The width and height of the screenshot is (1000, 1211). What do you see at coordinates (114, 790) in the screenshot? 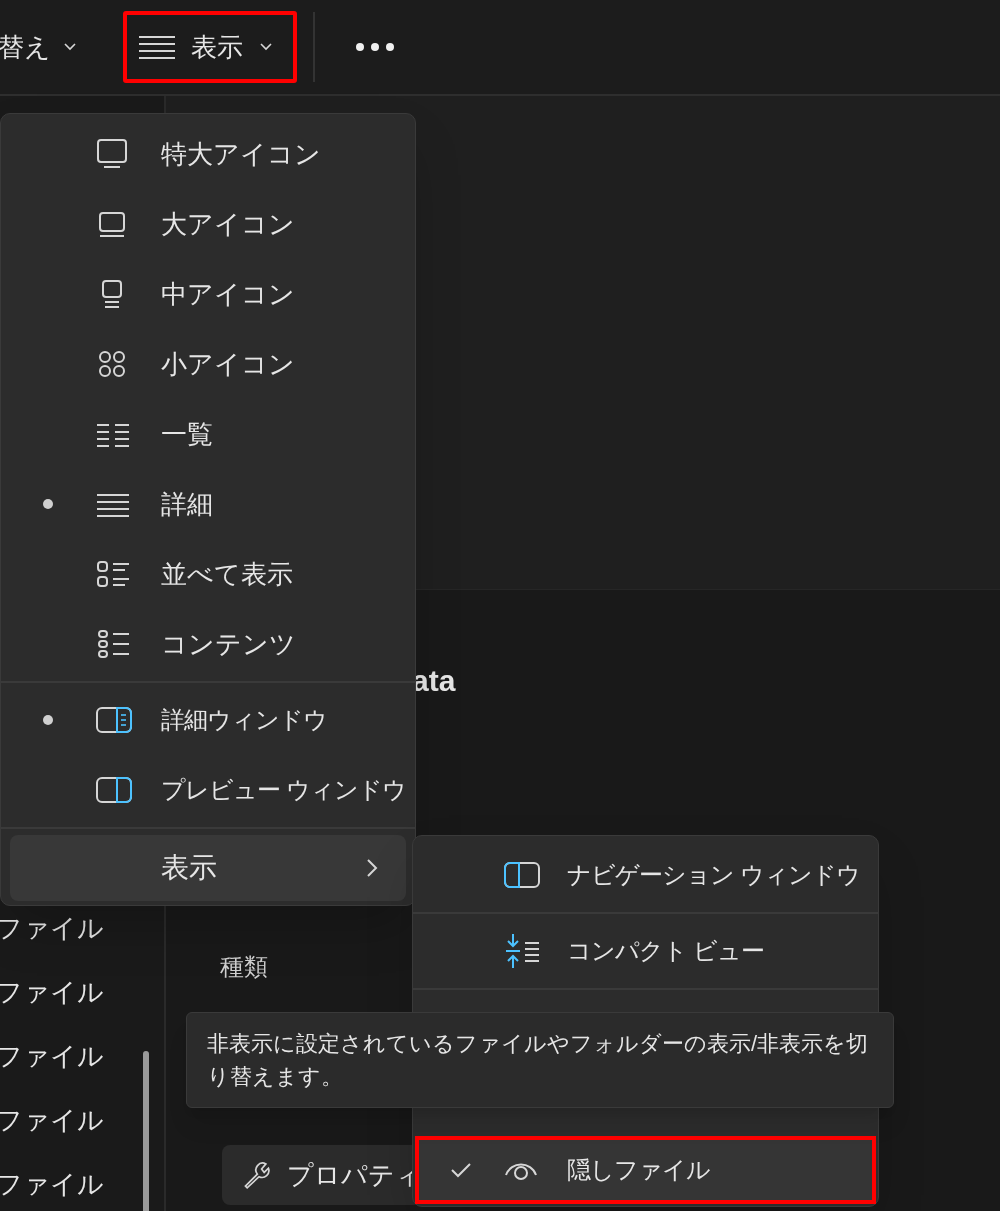
I see `preview-pane-icon` at bounding box center [114, 790].